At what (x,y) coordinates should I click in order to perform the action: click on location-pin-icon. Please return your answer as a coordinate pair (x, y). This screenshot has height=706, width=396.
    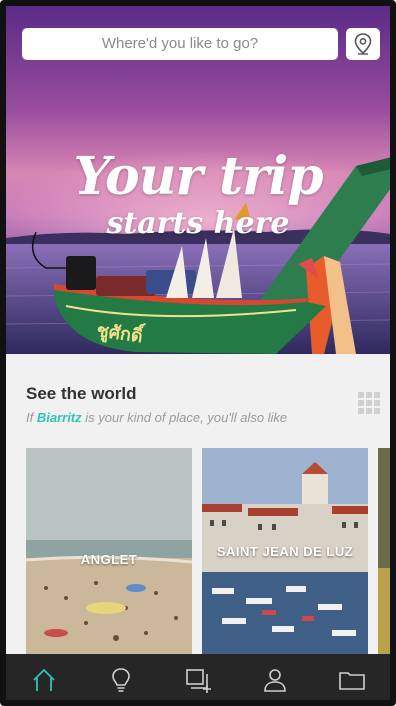
    Looking at the image, I should click on (363, 44).